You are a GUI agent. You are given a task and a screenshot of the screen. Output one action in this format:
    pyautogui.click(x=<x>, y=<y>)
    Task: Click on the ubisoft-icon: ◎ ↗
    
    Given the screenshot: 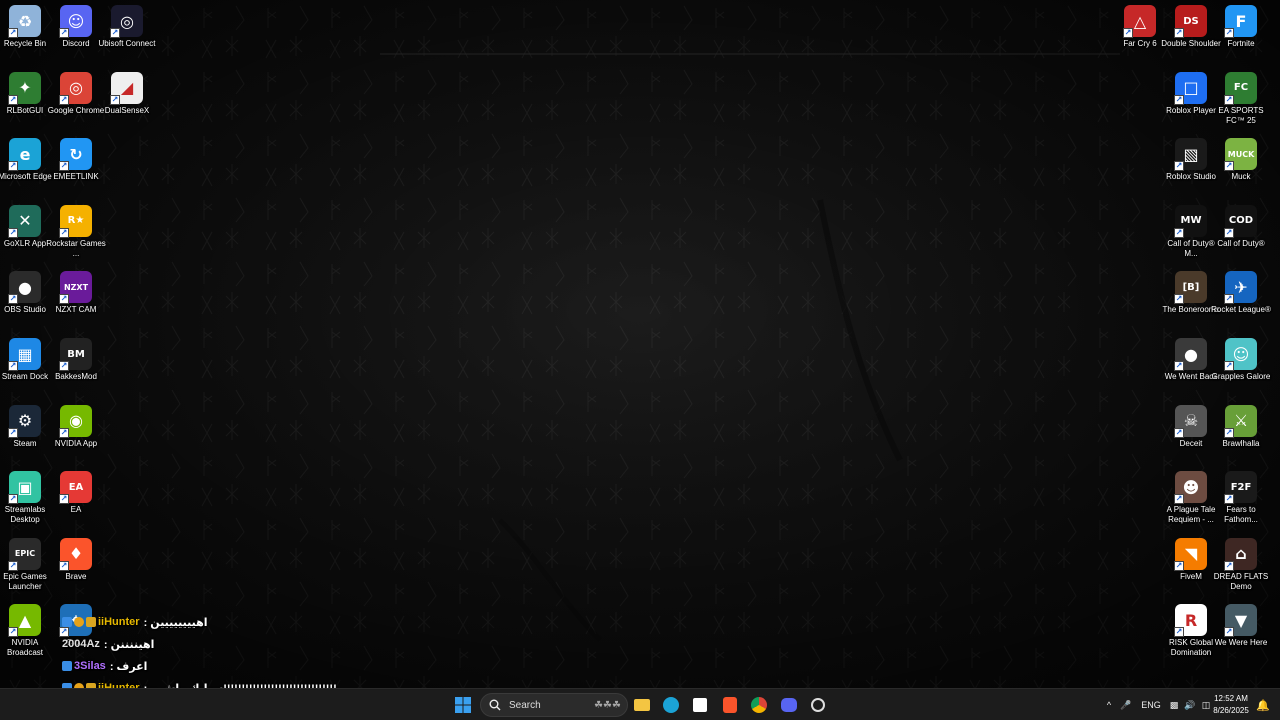 What is the action you would take?
    pyautogui.click(x=126, y=21)
    